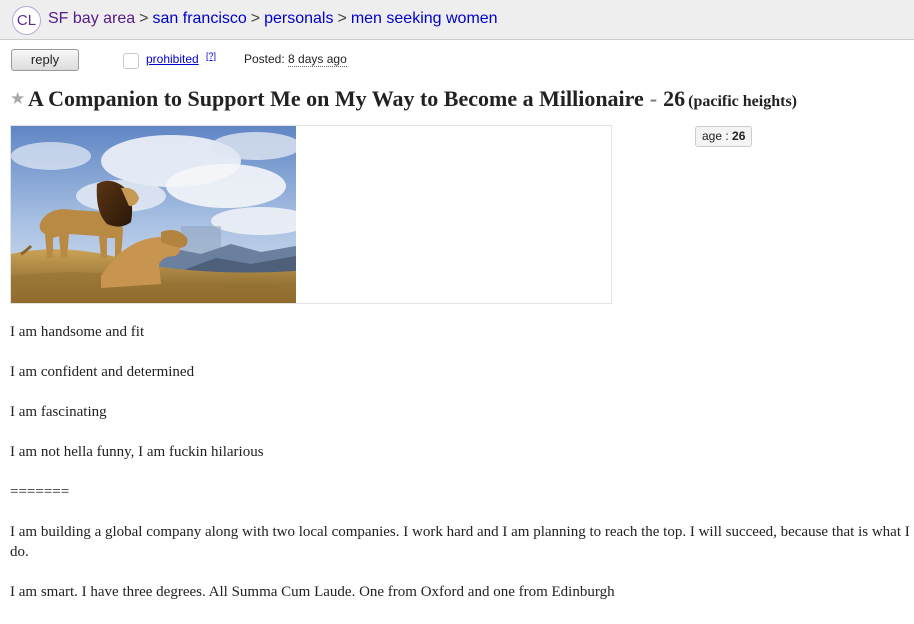  Describe the element at coordinates (131, 61) in the screenshot. I see `flag-checkbox` at that location.